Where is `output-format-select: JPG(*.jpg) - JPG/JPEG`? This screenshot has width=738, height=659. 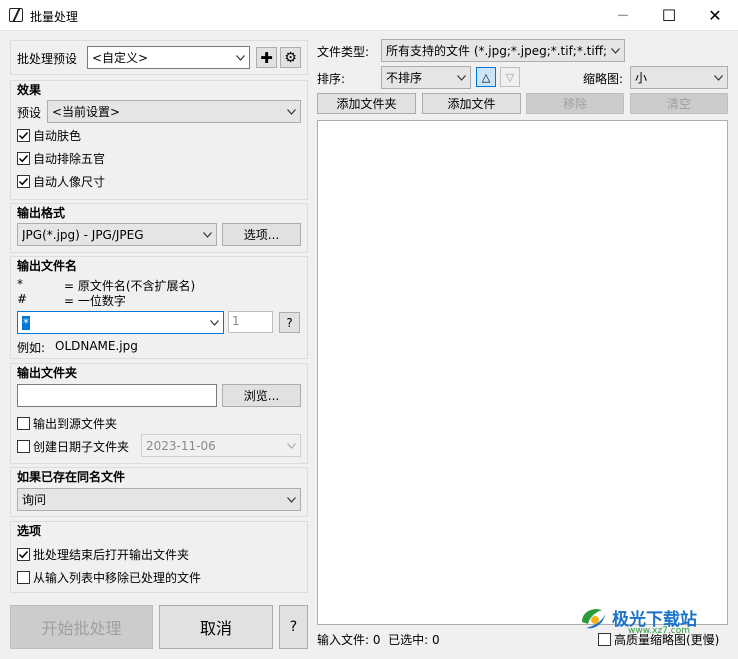
output-format-select: JPG(*.jpg) - JPG/JPEG is located at coordinates (117, 234).